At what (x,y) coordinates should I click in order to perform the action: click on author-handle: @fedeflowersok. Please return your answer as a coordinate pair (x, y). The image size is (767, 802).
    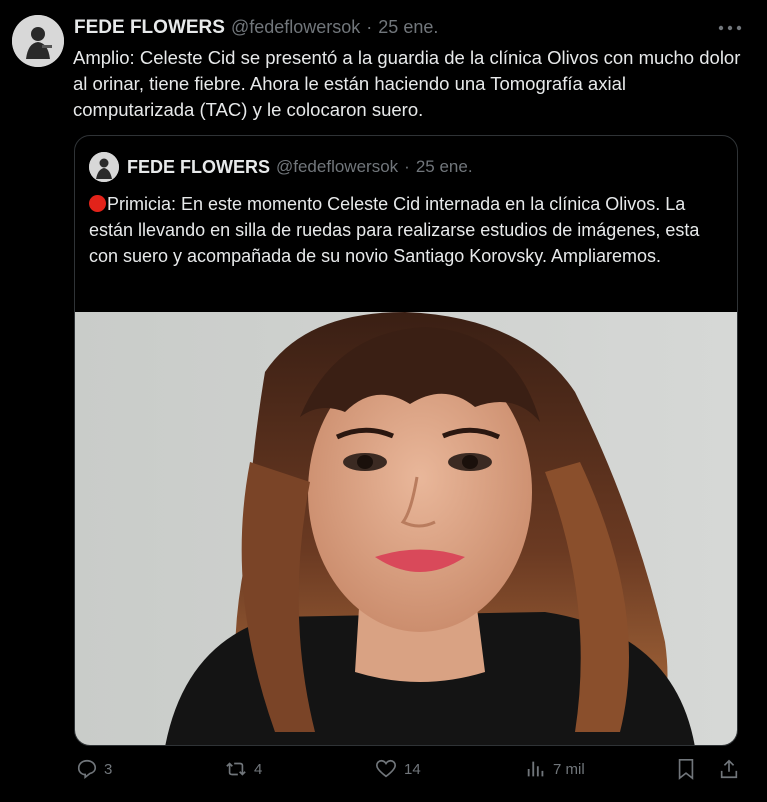
    Looking at the image, I should click on (295, 27).